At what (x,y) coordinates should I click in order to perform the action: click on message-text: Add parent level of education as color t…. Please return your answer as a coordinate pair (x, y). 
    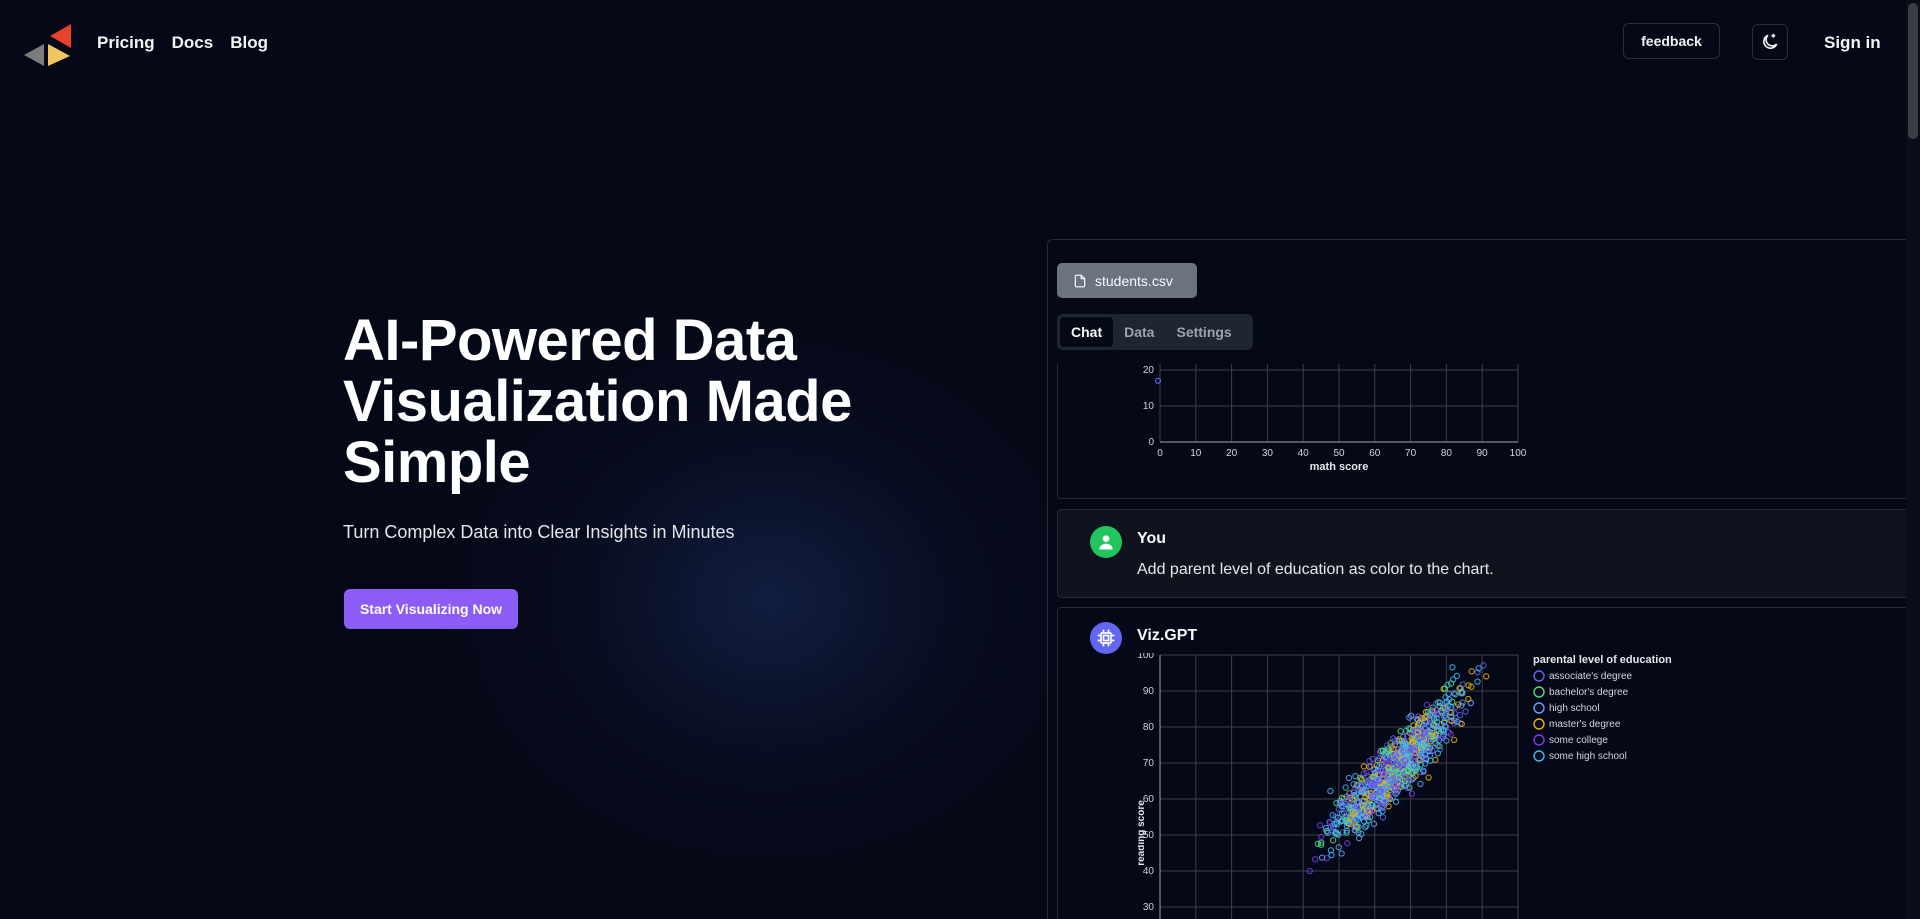
    Looking at the image, I should click on (1315, 569).